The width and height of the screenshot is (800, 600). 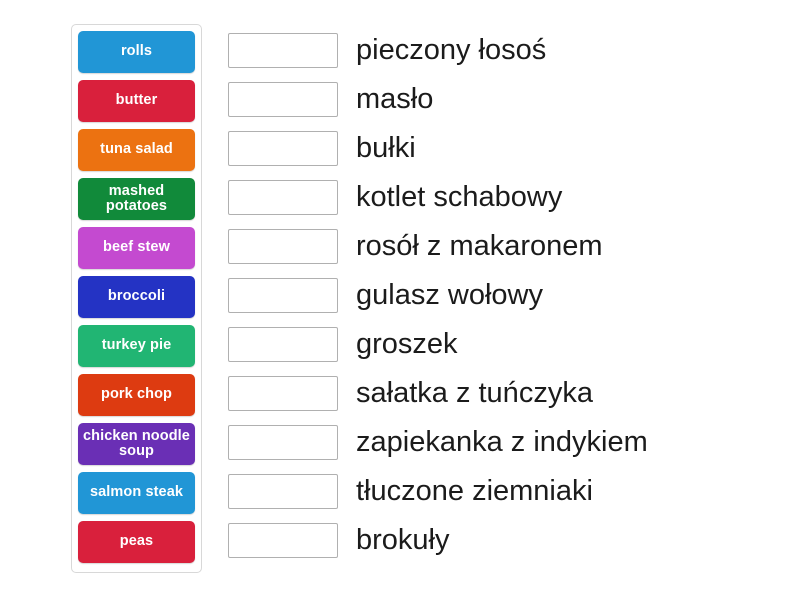 I want to click on draggable-tile: rolls, so click(x=136, y=52).